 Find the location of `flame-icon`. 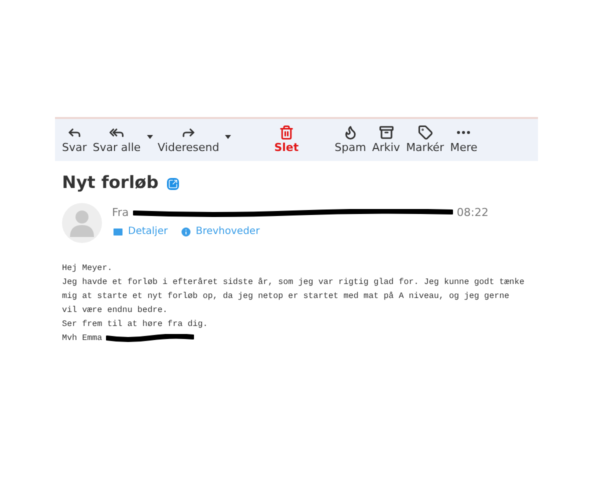

flame-icon is located at coordinates (350, 132).